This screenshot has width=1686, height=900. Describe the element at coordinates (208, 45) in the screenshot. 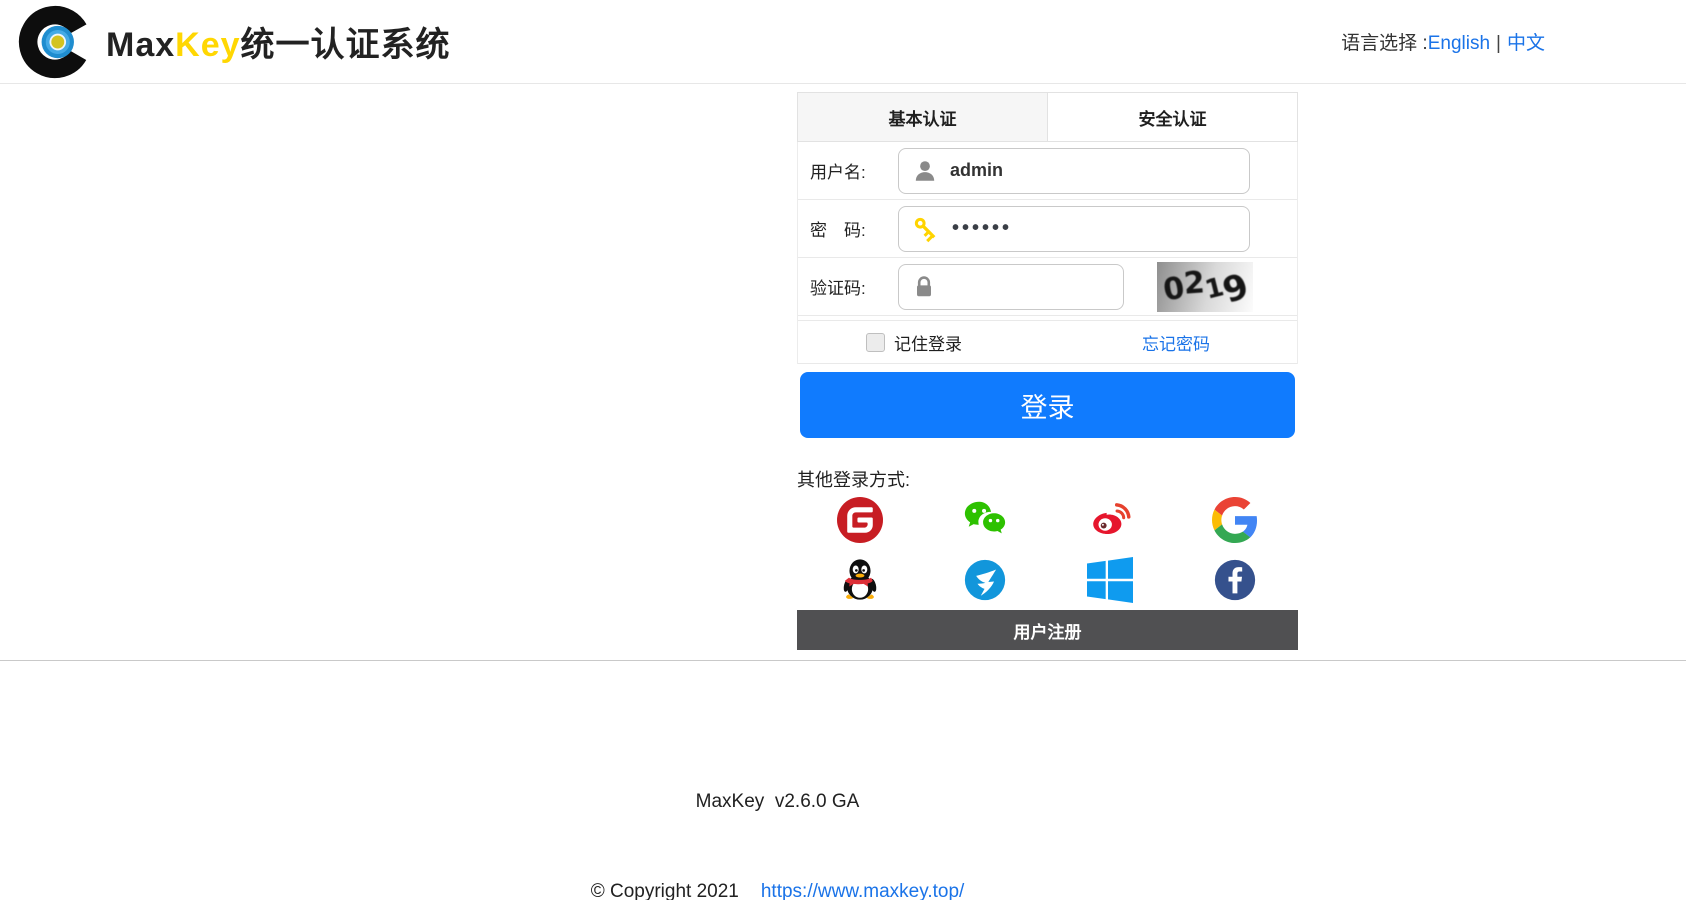

I see `brand-key: Key` at that location.